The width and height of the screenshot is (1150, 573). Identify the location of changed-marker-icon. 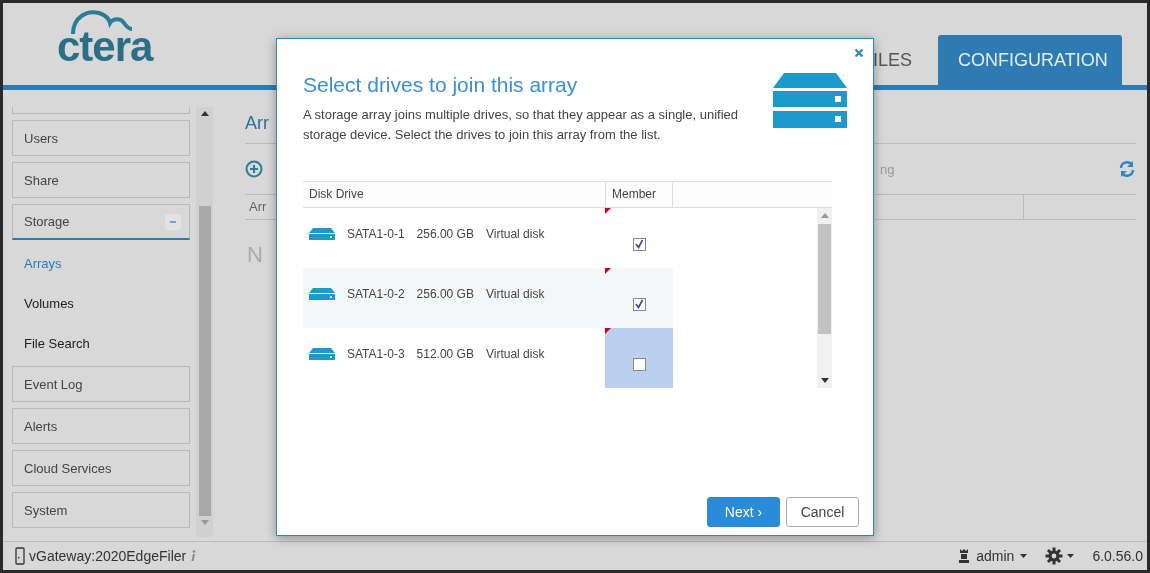
(608, 271).